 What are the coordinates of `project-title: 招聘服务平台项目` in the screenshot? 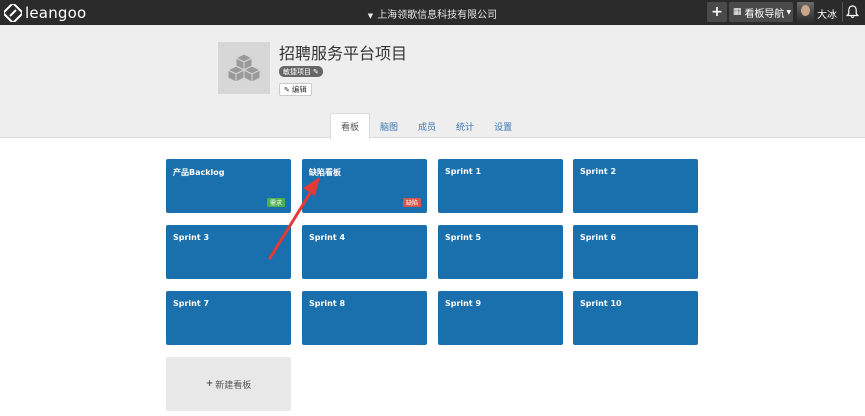 It's located at (343, 53).